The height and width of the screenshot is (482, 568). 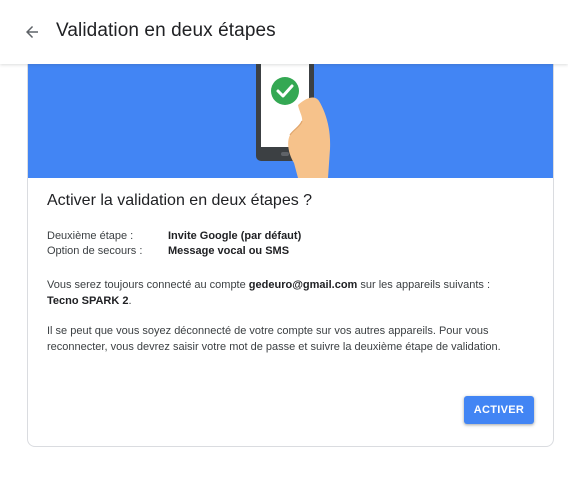 What do you see at coordinates (235, 236) in the screenshot?
I see `second-step-value: Invite Google (par défaut)` at bounding box center [235, 236].